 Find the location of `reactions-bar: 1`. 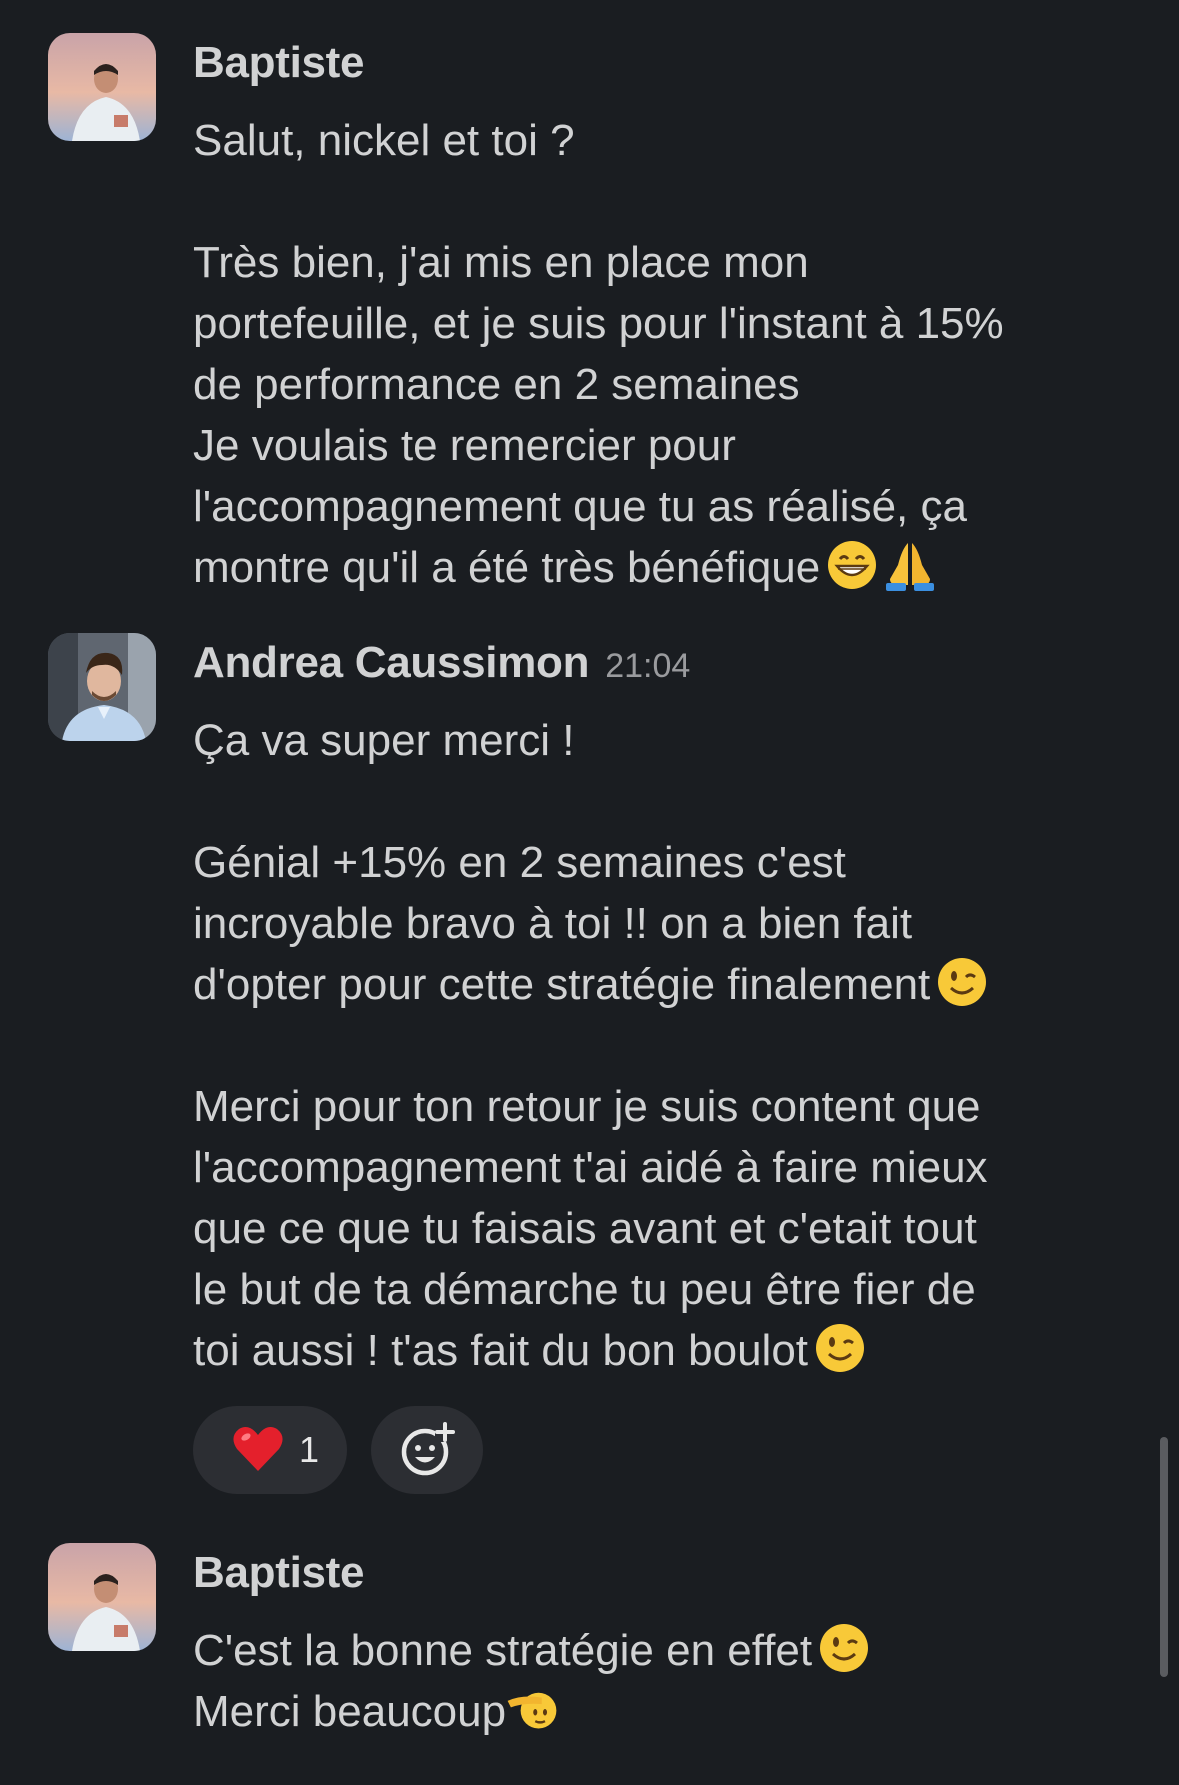

reactions-bar: 1 is located at coordinates (338, 1450).